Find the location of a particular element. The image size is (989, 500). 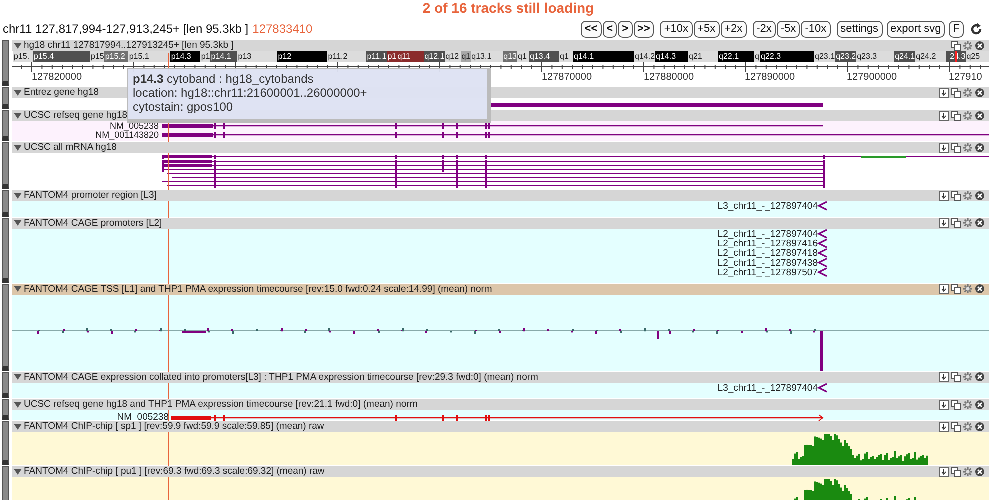

cytoband: p15. is located at coordinates (23, 56).